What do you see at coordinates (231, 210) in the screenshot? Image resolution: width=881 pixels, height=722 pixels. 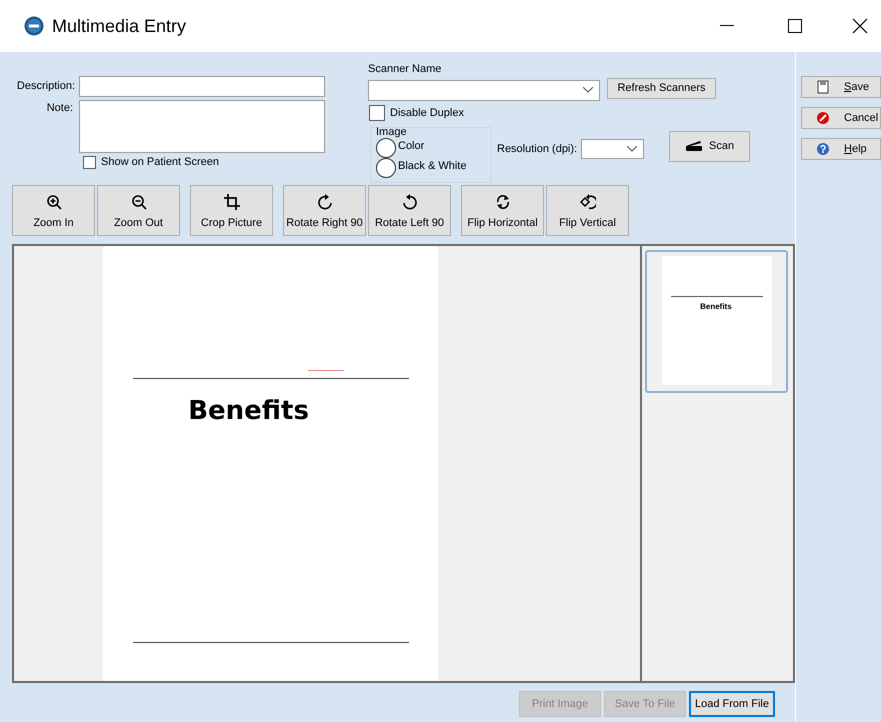 I see `toolbar-button: Crop Picture` at bounding box center [231, 210].